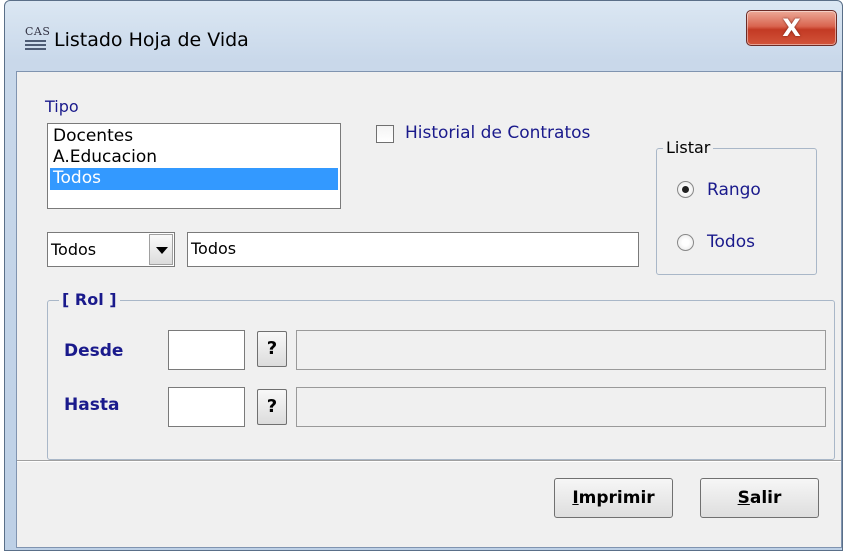 The image size is (845, 553). What do you see at coordinates (194, 137) in the screenshot?
I see `list-item-docentes: Docentes` at bounding box center [194, 137].